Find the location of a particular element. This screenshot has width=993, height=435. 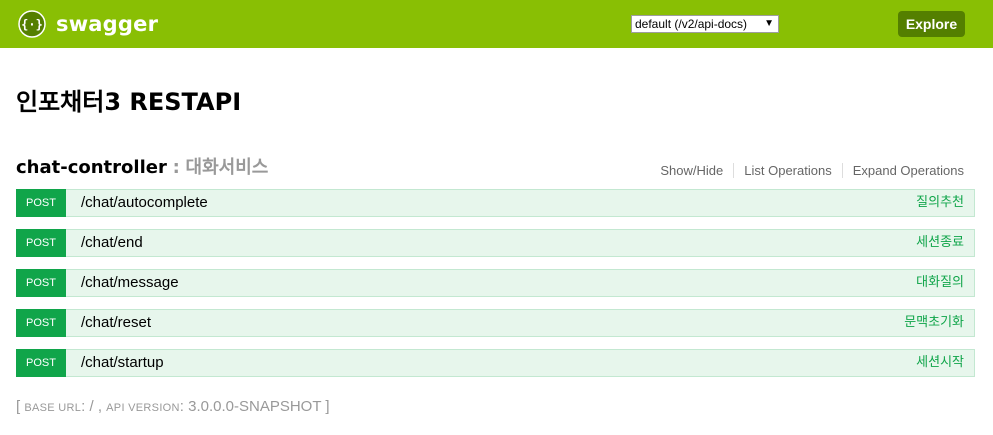

logo-text: swagger is located at coordinates (107, 24).